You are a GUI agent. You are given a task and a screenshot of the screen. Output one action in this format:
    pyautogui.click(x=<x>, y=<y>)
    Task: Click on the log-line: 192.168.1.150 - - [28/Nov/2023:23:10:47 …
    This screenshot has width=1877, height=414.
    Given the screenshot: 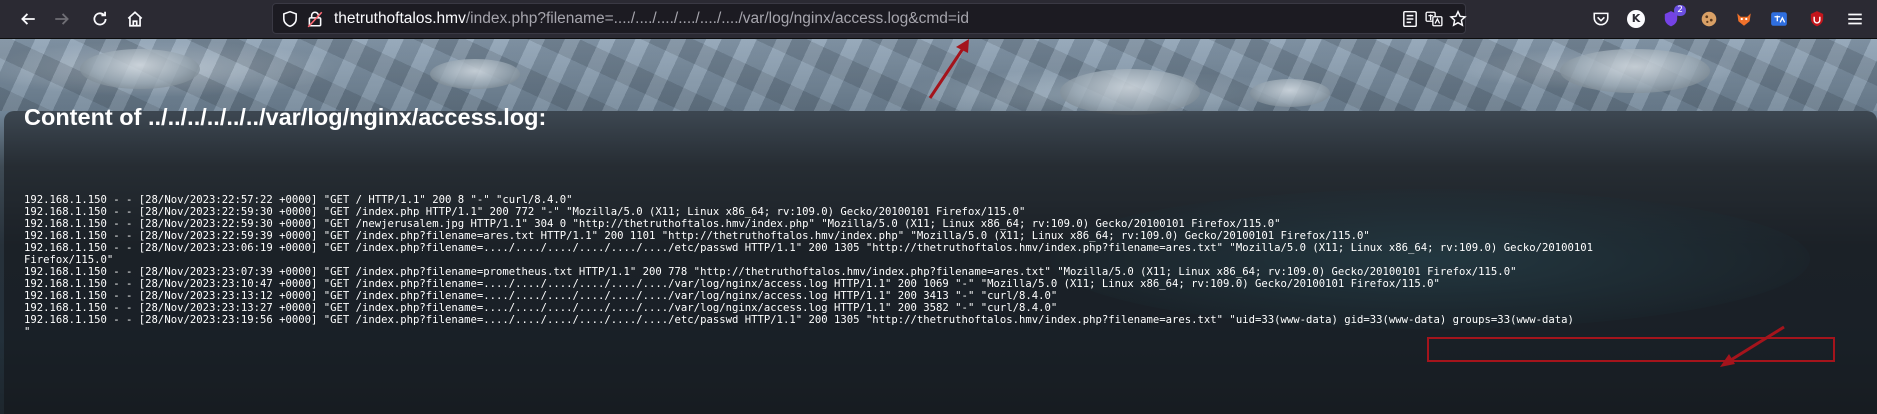 What is the action you would take?
    pyautogui.click(x=732, y=284)
    